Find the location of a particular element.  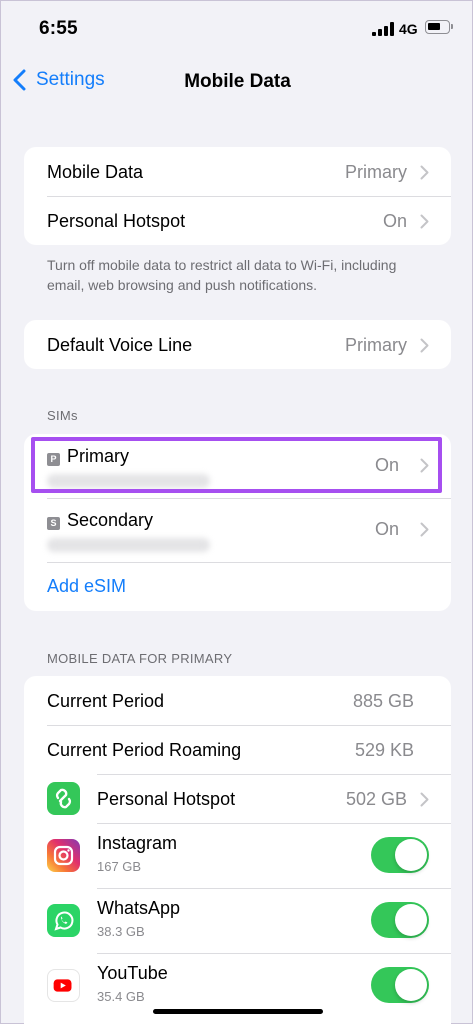

personal-hotspot-usage-row: Personal Hotspot 502 GB is located at coordinates (237, 798).